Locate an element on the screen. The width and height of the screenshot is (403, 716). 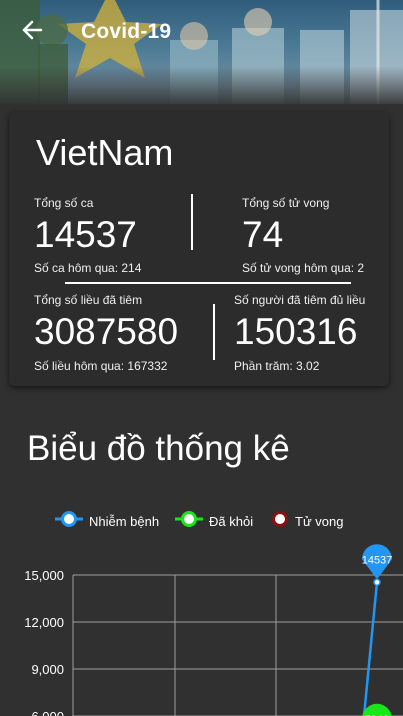
page-title: Covid-19 is located at coordinates (126, 31).